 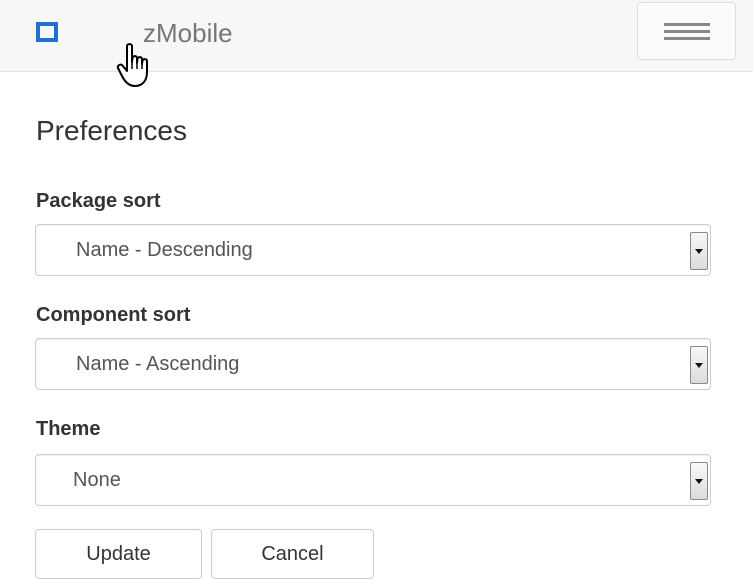 What do you see at coordinates (164, 250) in the screenshot?
I see `package-sort-value: Name - Descending` at bounding box center [164, 250].